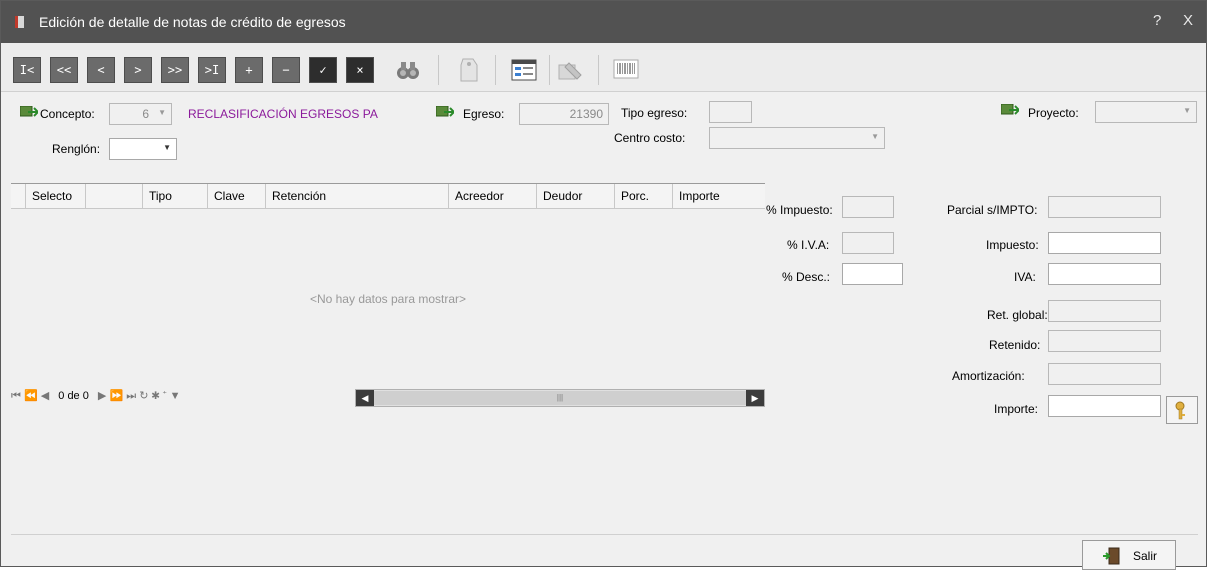  I want to click on nav-first-icon: ⏮, so click(16, 396).